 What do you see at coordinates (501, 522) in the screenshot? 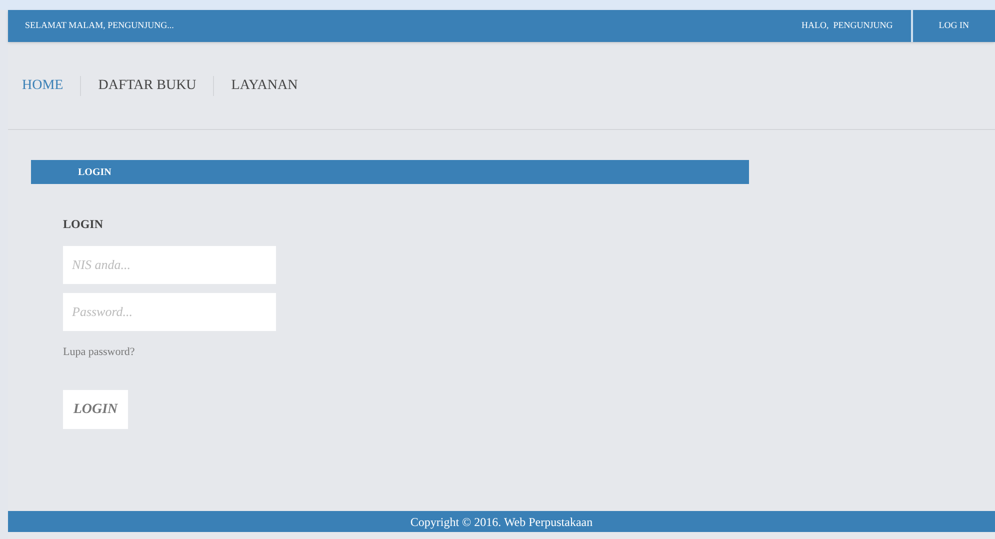
I see `copyright-text: Copyright © 2016. Web Perpustakaan` at bounding box center [501, 522].